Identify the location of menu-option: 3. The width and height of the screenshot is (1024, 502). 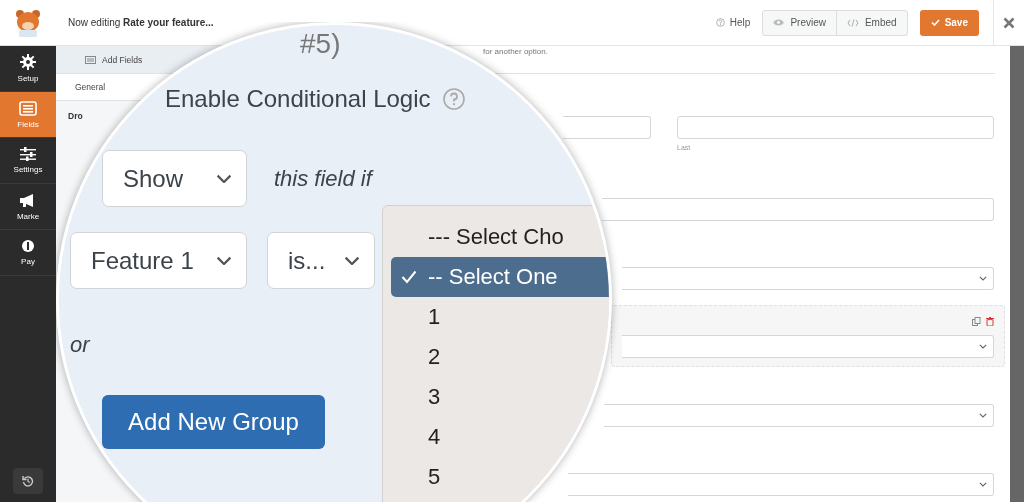
(500, 397).